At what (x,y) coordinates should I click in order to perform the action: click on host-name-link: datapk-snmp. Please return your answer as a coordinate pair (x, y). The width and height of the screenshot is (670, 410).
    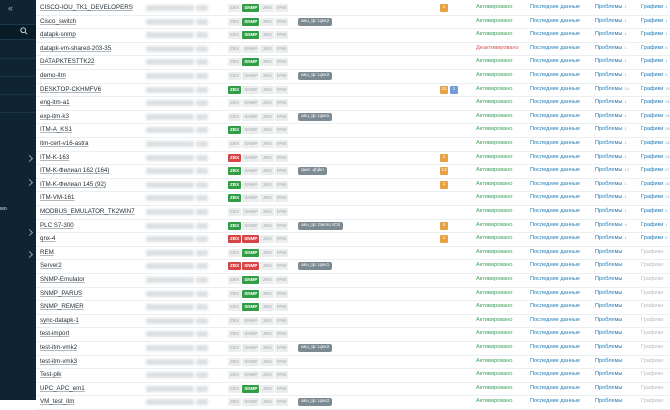
    Looking at the image, I should click on (58, 34).